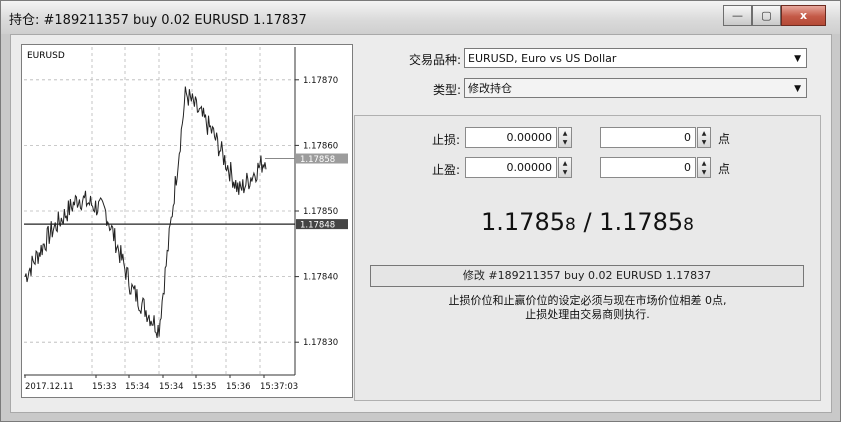  Describe the element at coordinates (542, 58) in the screenshot. I see `symbol-value: EURUSD, Euro vs US Dollar` at that location.